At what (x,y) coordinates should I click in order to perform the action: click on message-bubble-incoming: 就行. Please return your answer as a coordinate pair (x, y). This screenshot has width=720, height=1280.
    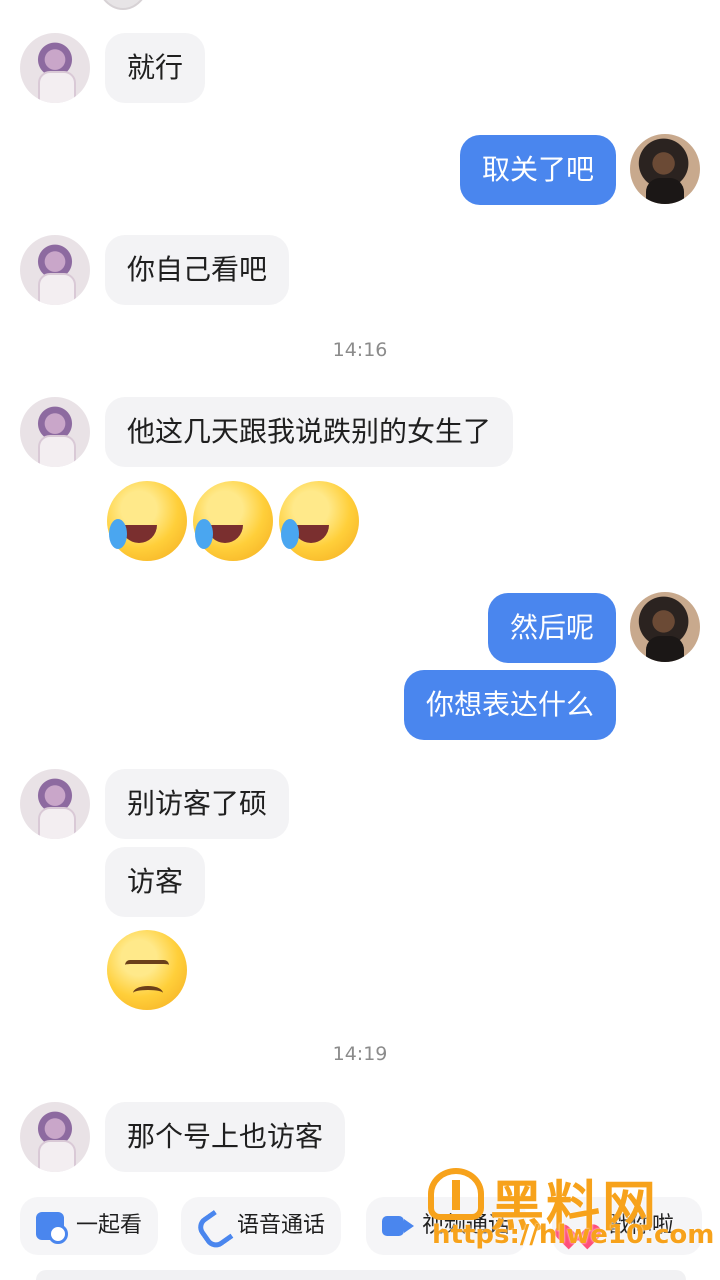
    Looking at the image, I should click on (155, 68).